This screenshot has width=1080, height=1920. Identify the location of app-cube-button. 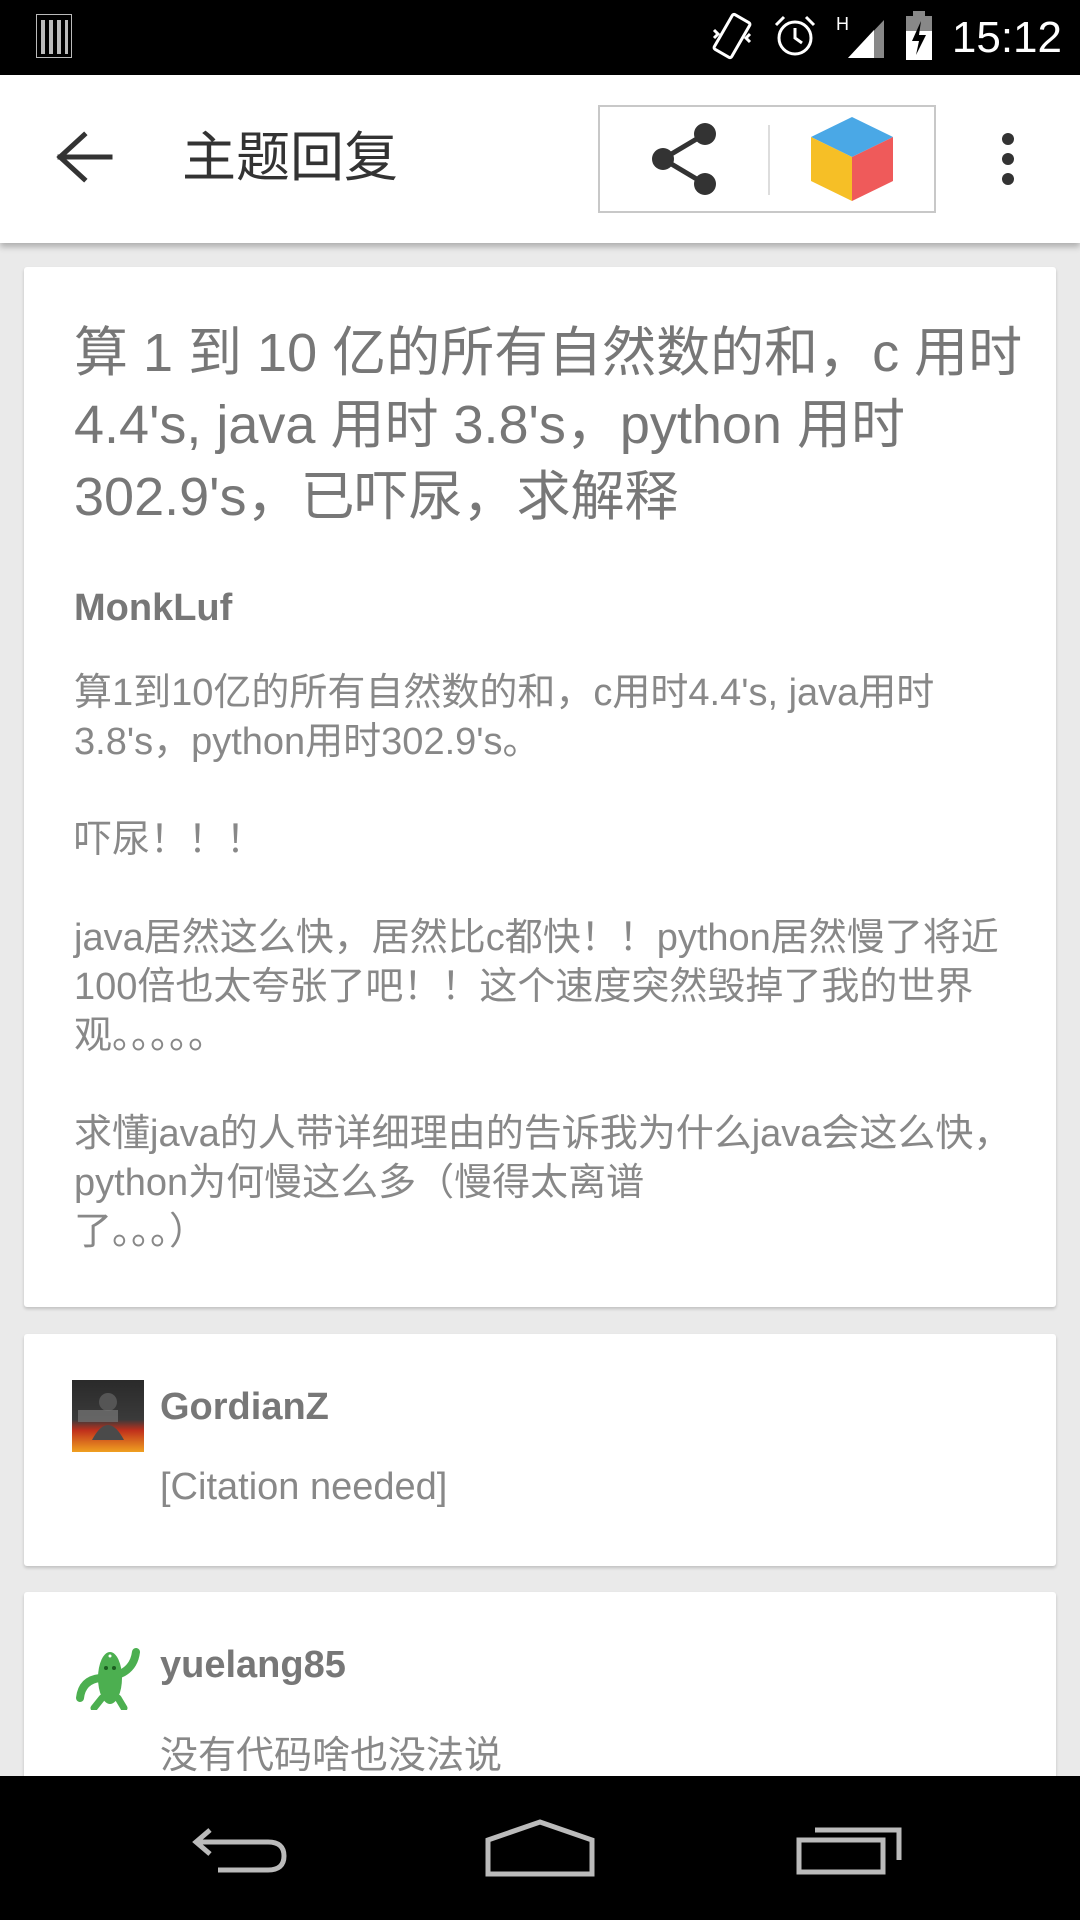
(852, 159).